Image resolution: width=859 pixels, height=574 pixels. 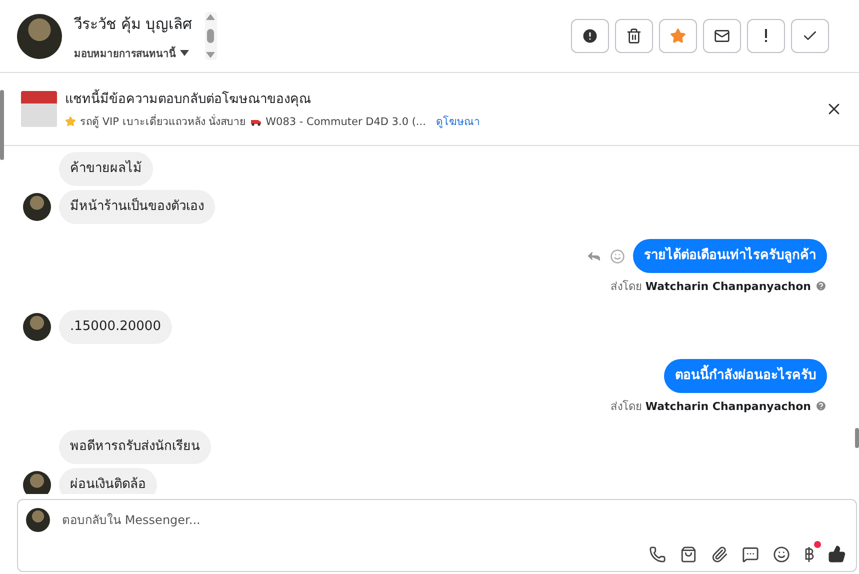 I want to click on message-bubble: ค้าขายผลไม้, so click(x=106, y=169).